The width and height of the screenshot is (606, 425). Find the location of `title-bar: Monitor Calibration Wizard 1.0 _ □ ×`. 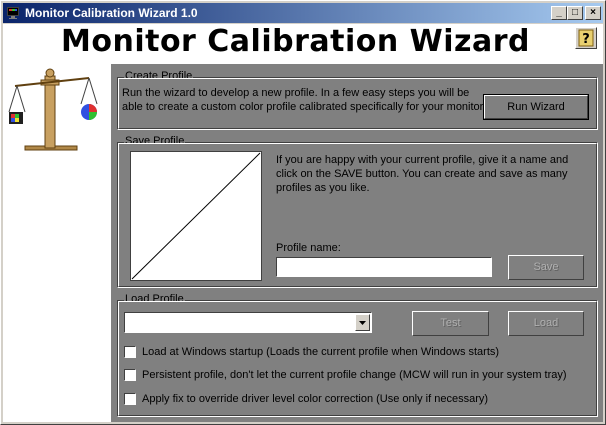

title-bar: Monitor Calibration Wizard 1.0 _ □ × is located at coordinates (303, 13).